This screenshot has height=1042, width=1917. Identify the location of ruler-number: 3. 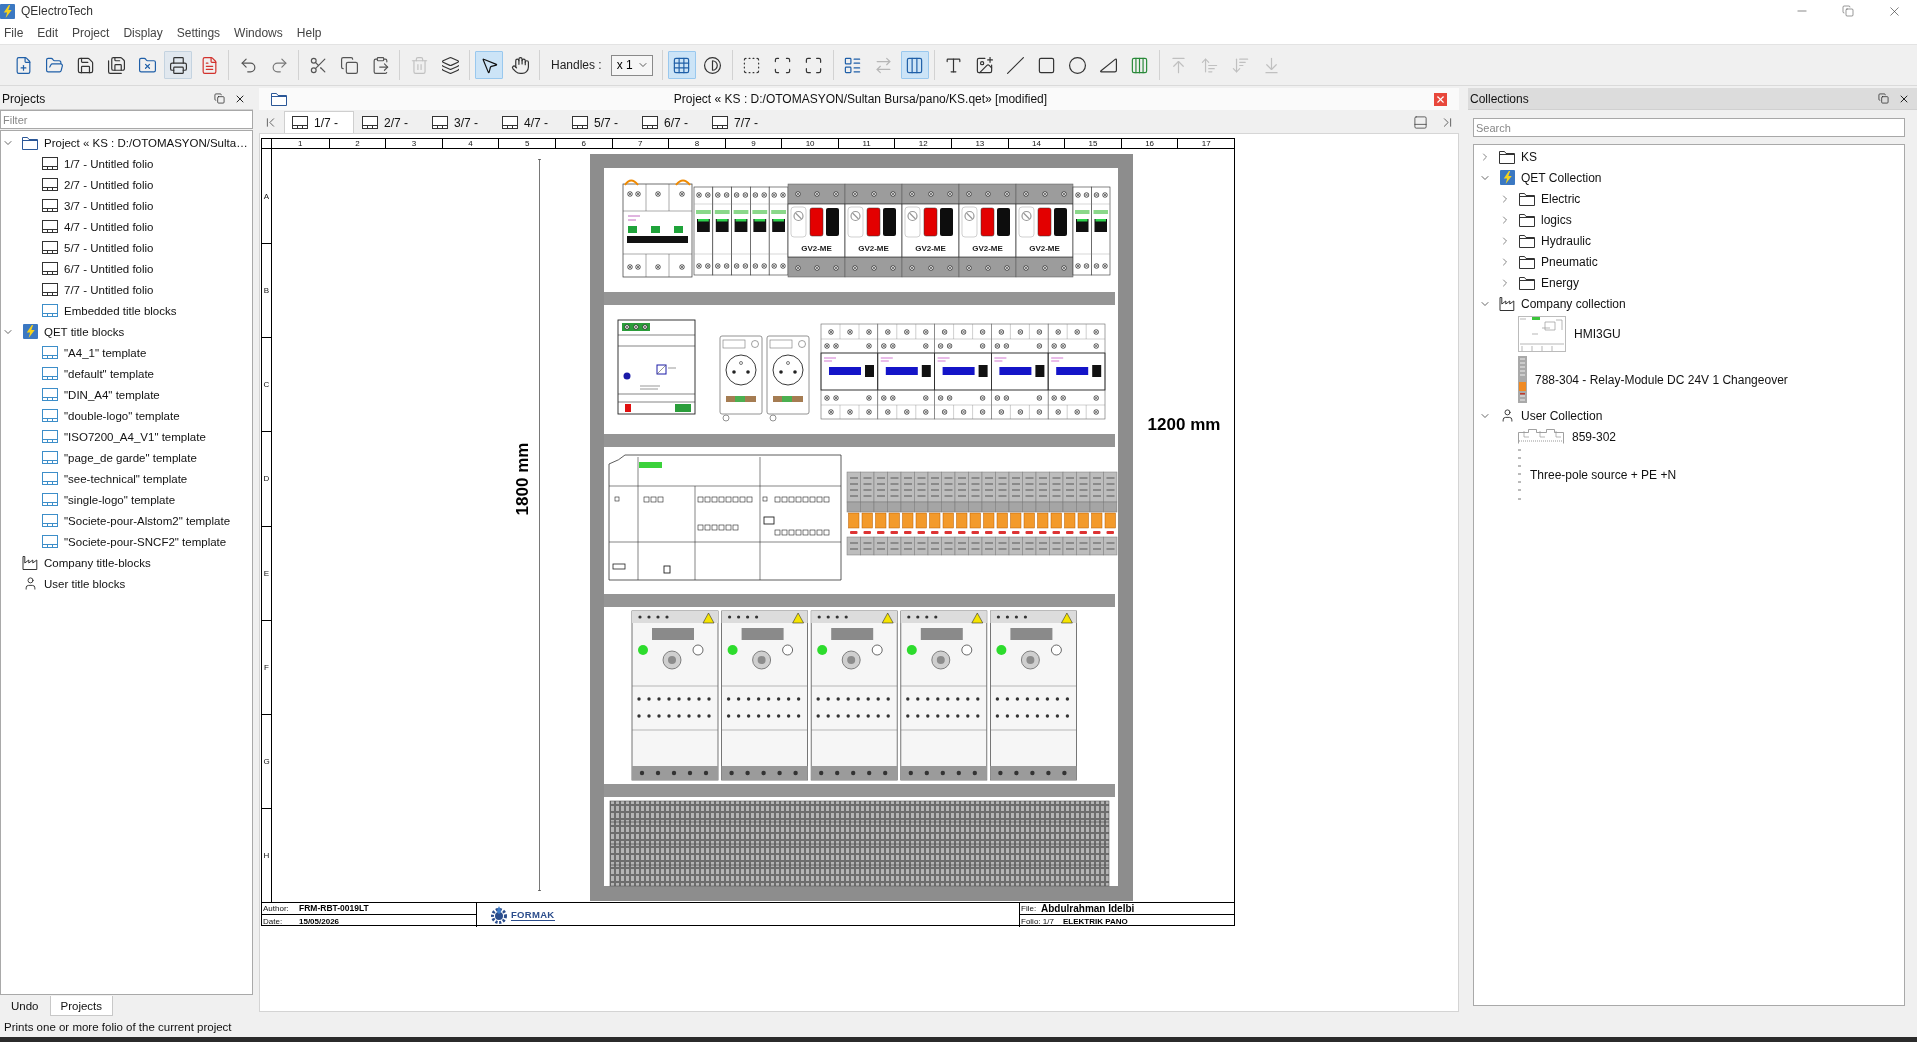
(414, 143).